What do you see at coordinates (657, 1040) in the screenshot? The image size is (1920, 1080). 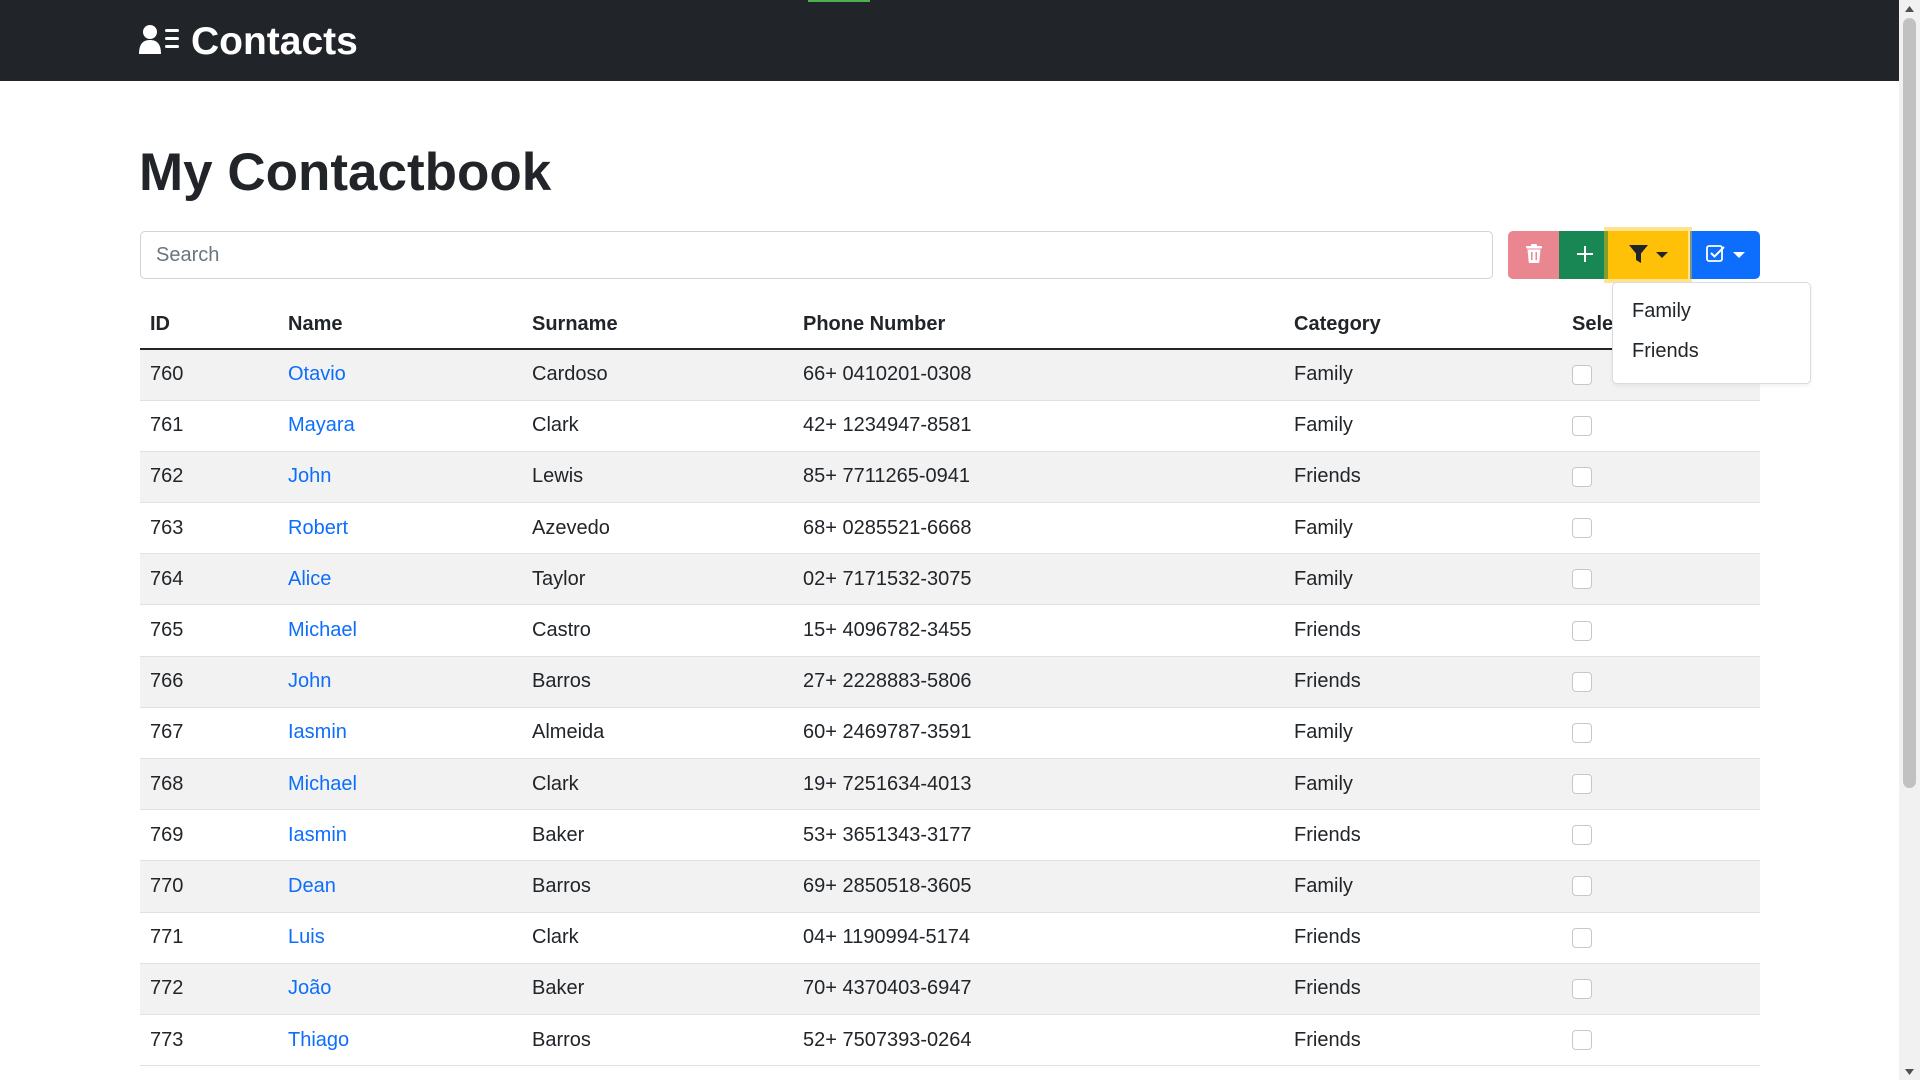 I see `cell-surname: Barros` at bounding box center [657, 1040].